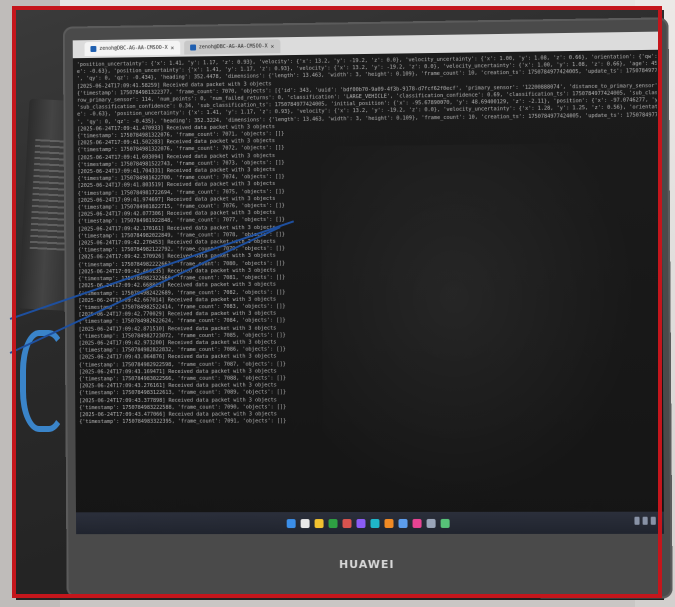 Image resolution: width=675 pixels, height=607 pixels. I want to click on terminal-tab-2: zenoh@DBC-AG-AA-CMSOO-X ×, so click(232, 47).